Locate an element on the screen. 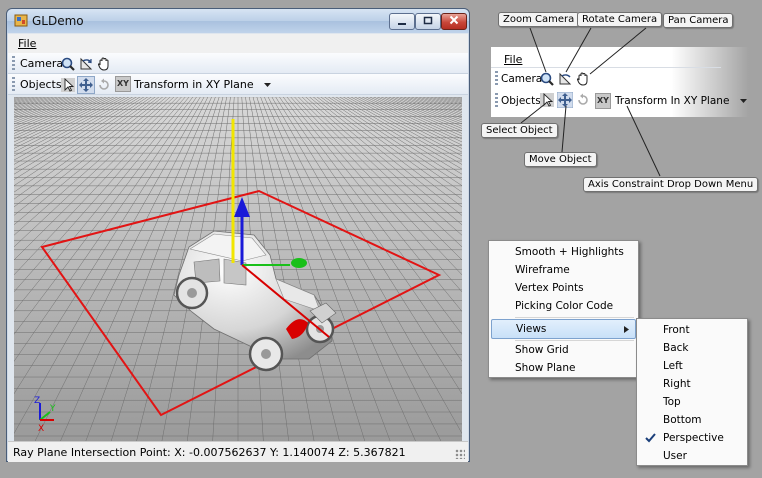 This screenshot has width=762, height=478. view-item-user: User is located at coordinates (692, 456).